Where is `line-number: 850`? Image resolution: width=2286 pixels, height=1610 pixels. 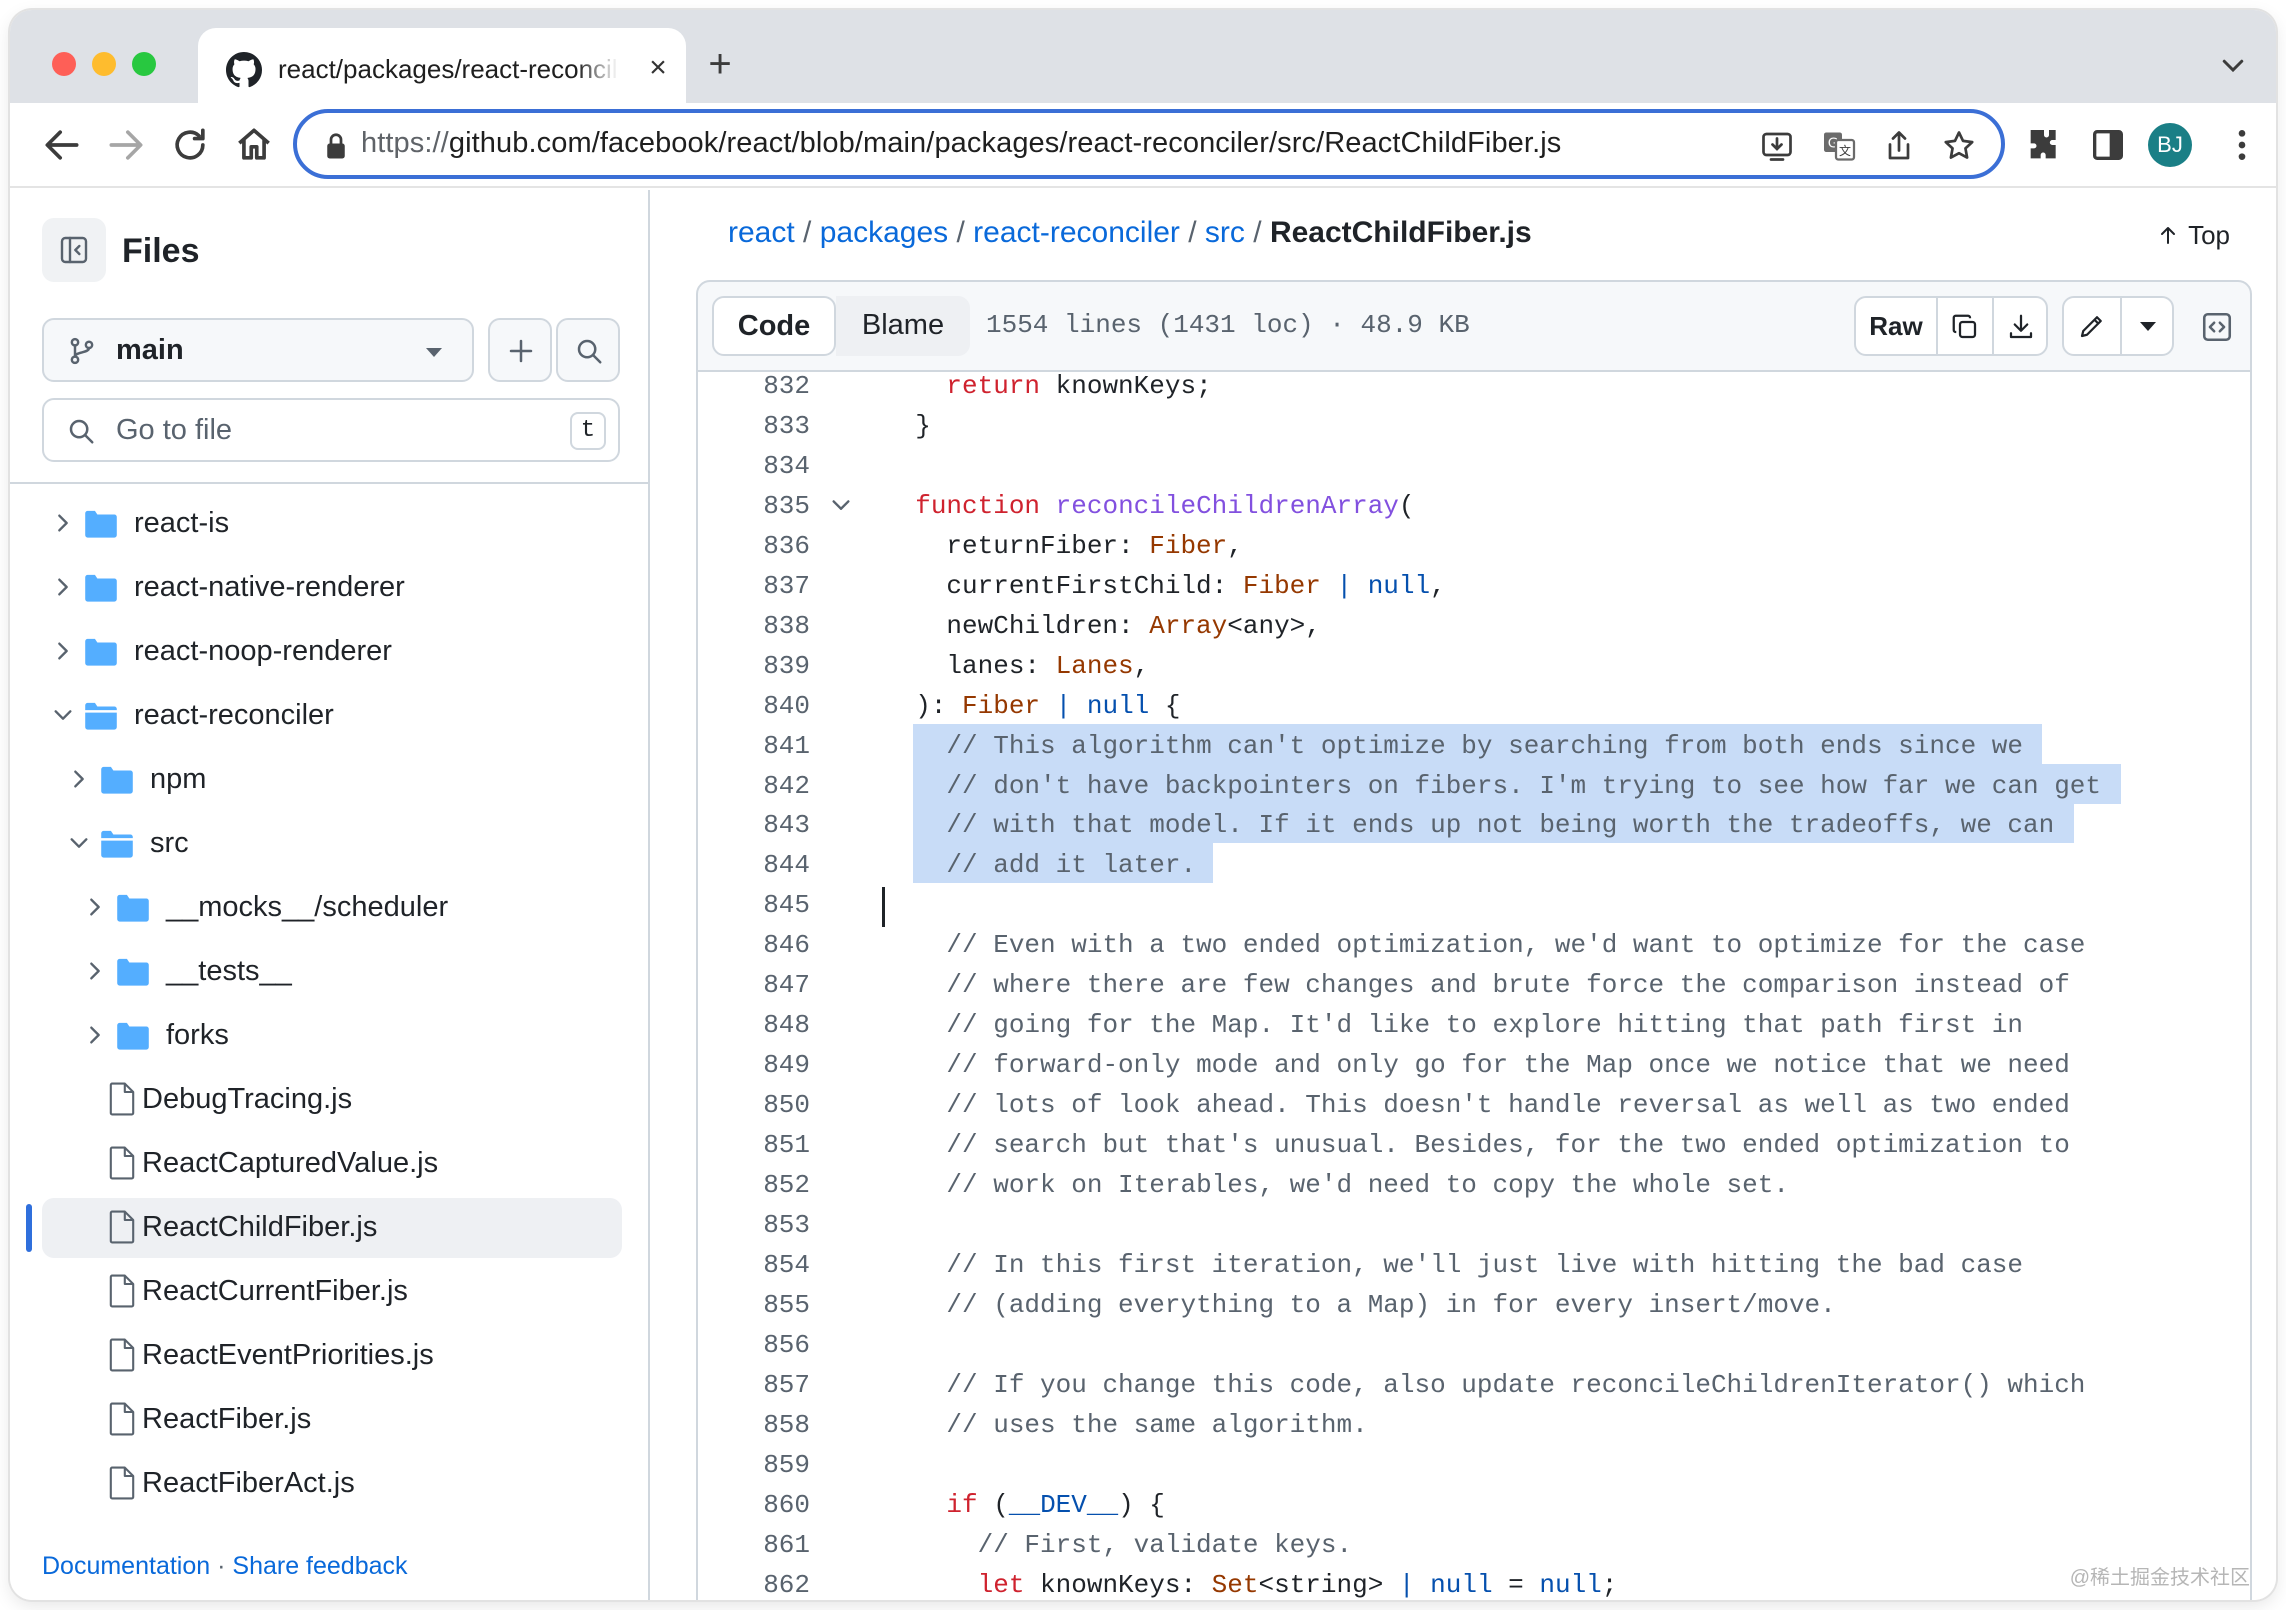
line-number: 850 is located at coordinates (754, 1105).